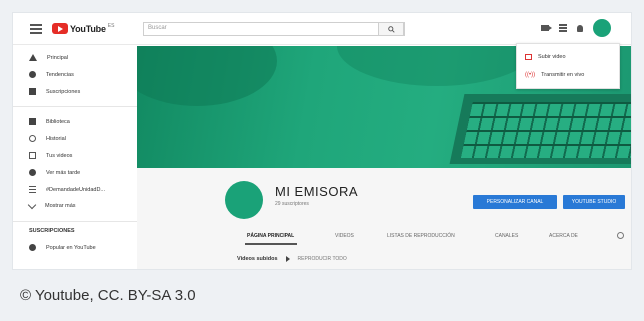 This screenshot has height=321, width=644. I want to click on create-video-icon, so click(546, 28).